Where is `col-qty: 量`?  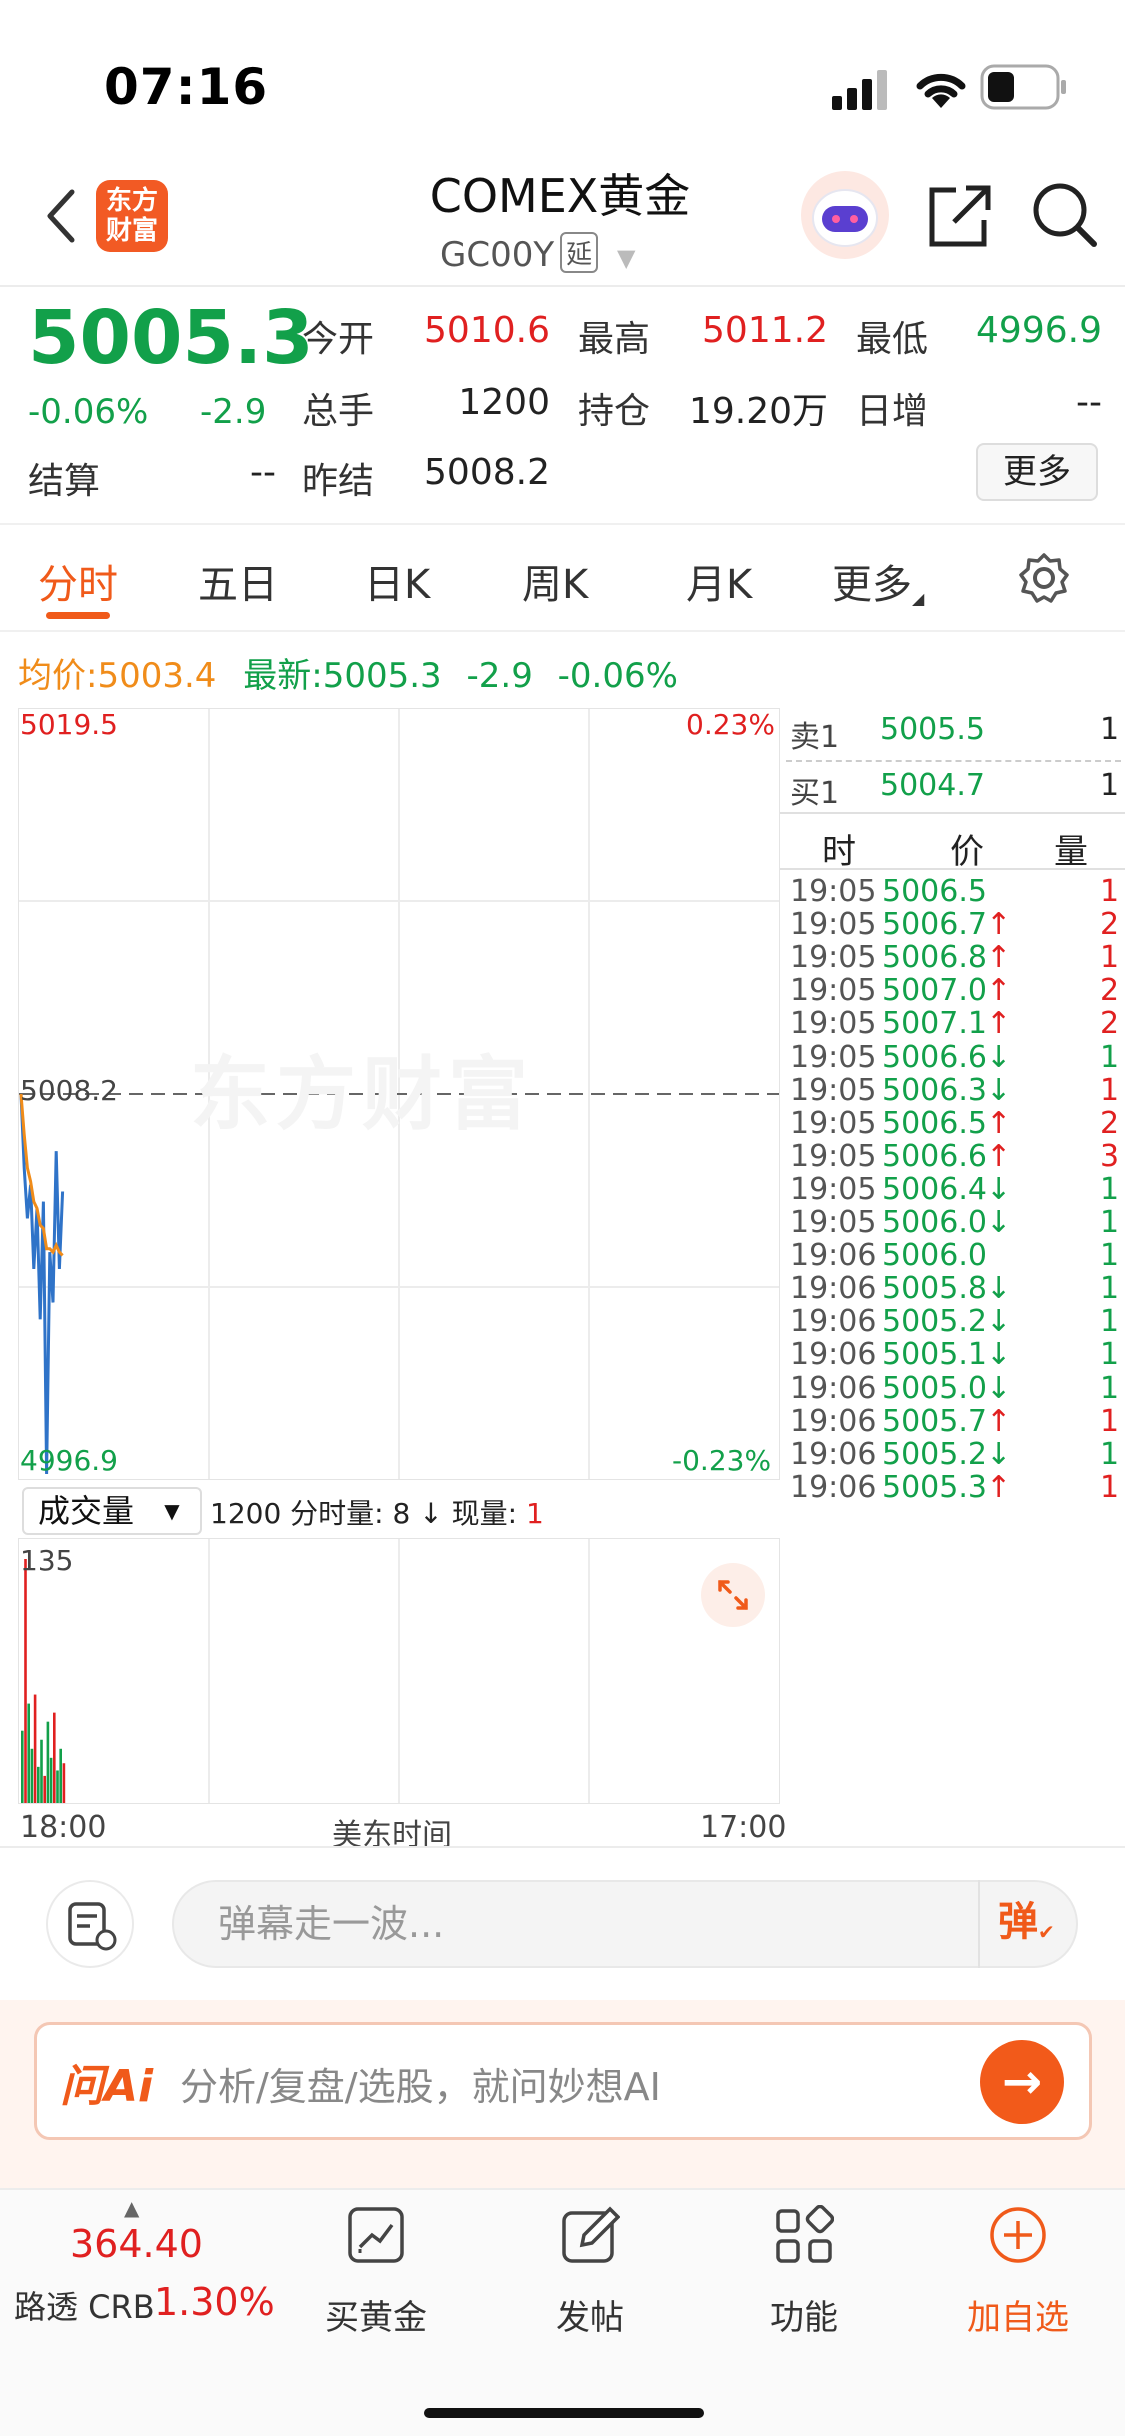 col-qty: 量 is located at coordinates (1071, 852).